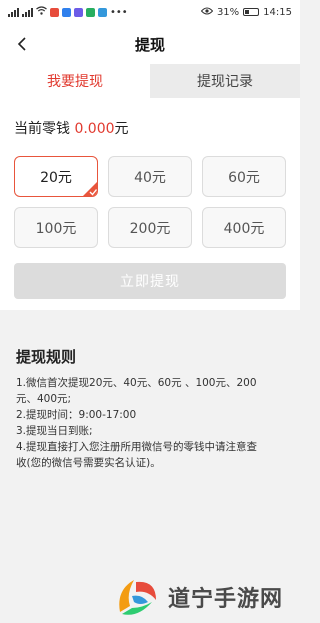 The image size is (320, 623). What do you see at coordinates (136, 383) in the screenshot?
I see `rule-line: 1.微信首次提现20元、40元、60元 、100元、200` at bounding box center [136, 383].